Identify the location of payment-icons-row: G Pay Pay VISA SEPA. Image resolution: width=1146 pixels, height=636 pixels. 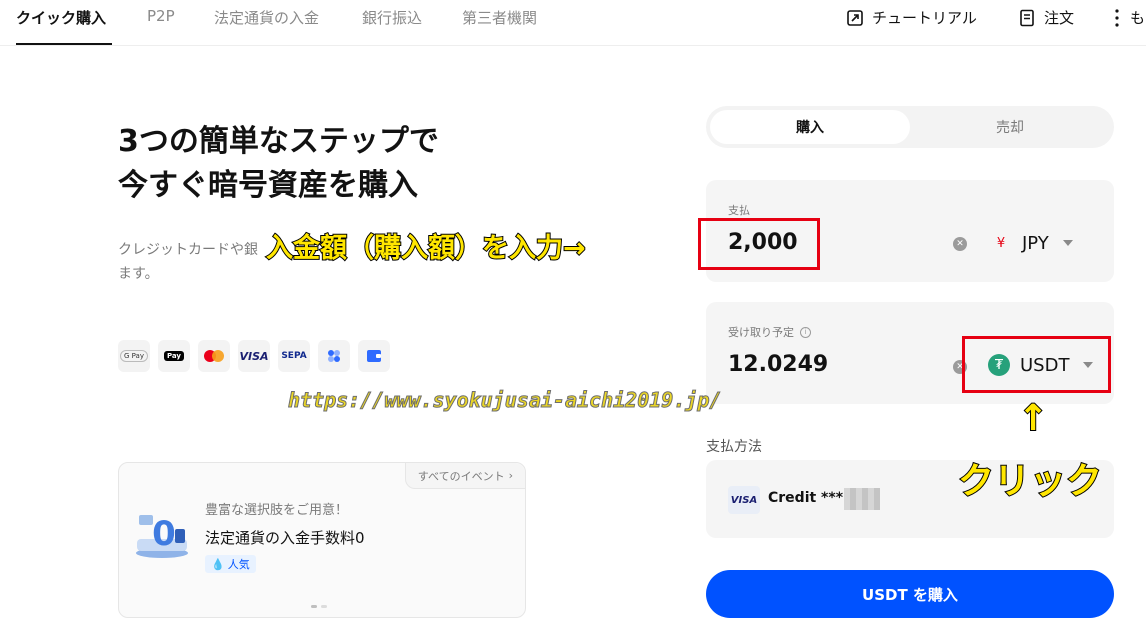
(254, 356).